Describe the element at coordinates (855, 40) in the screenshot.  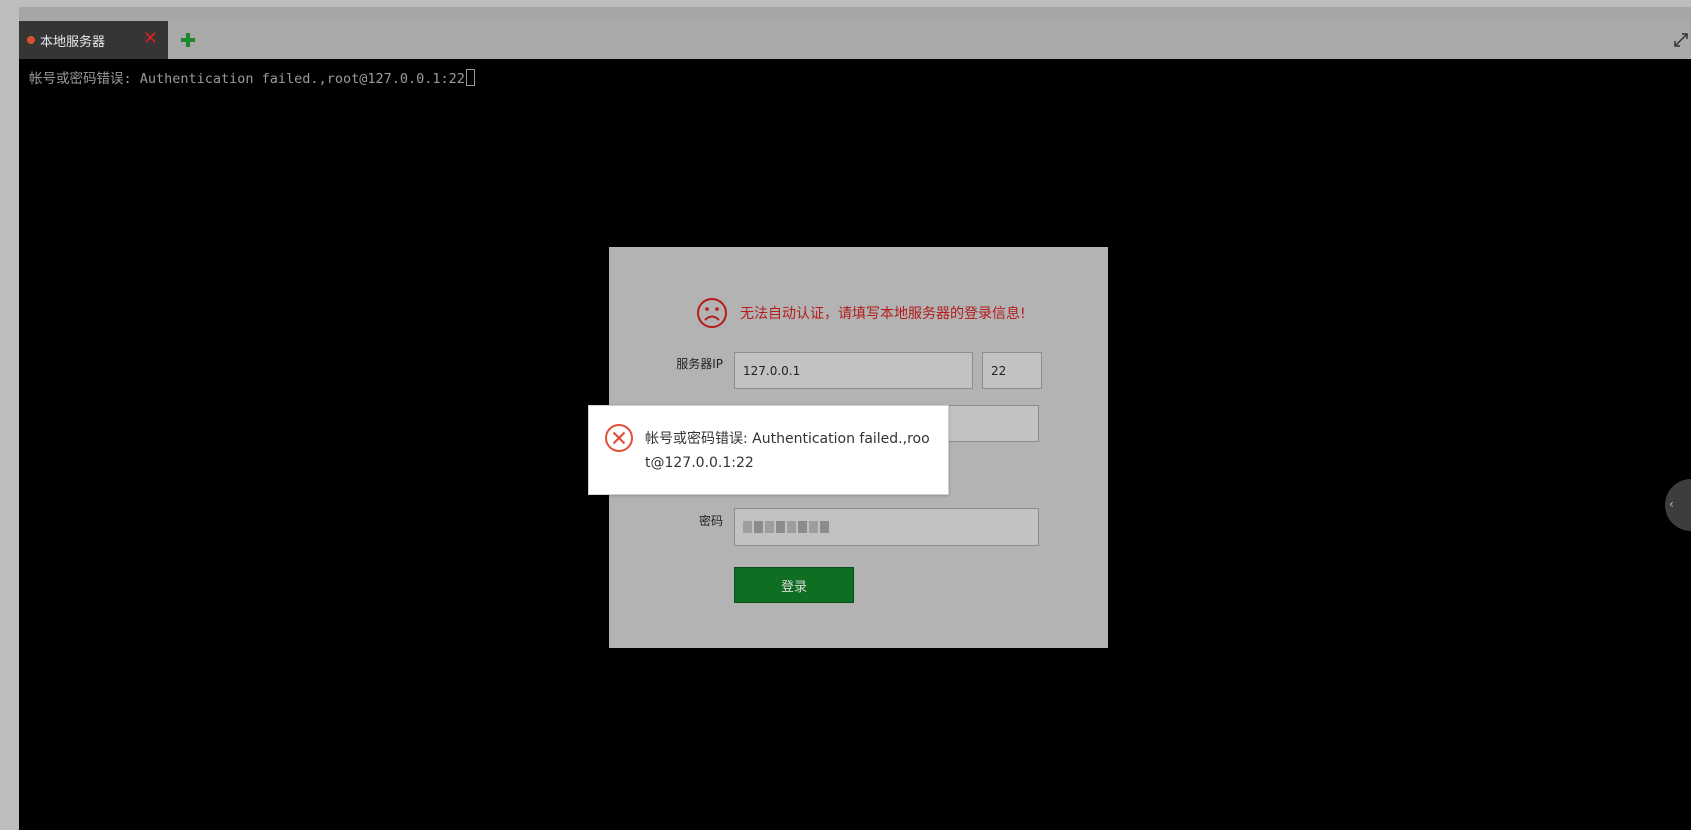
I see `tab-bar: 本地服务器 ✕` at that location.